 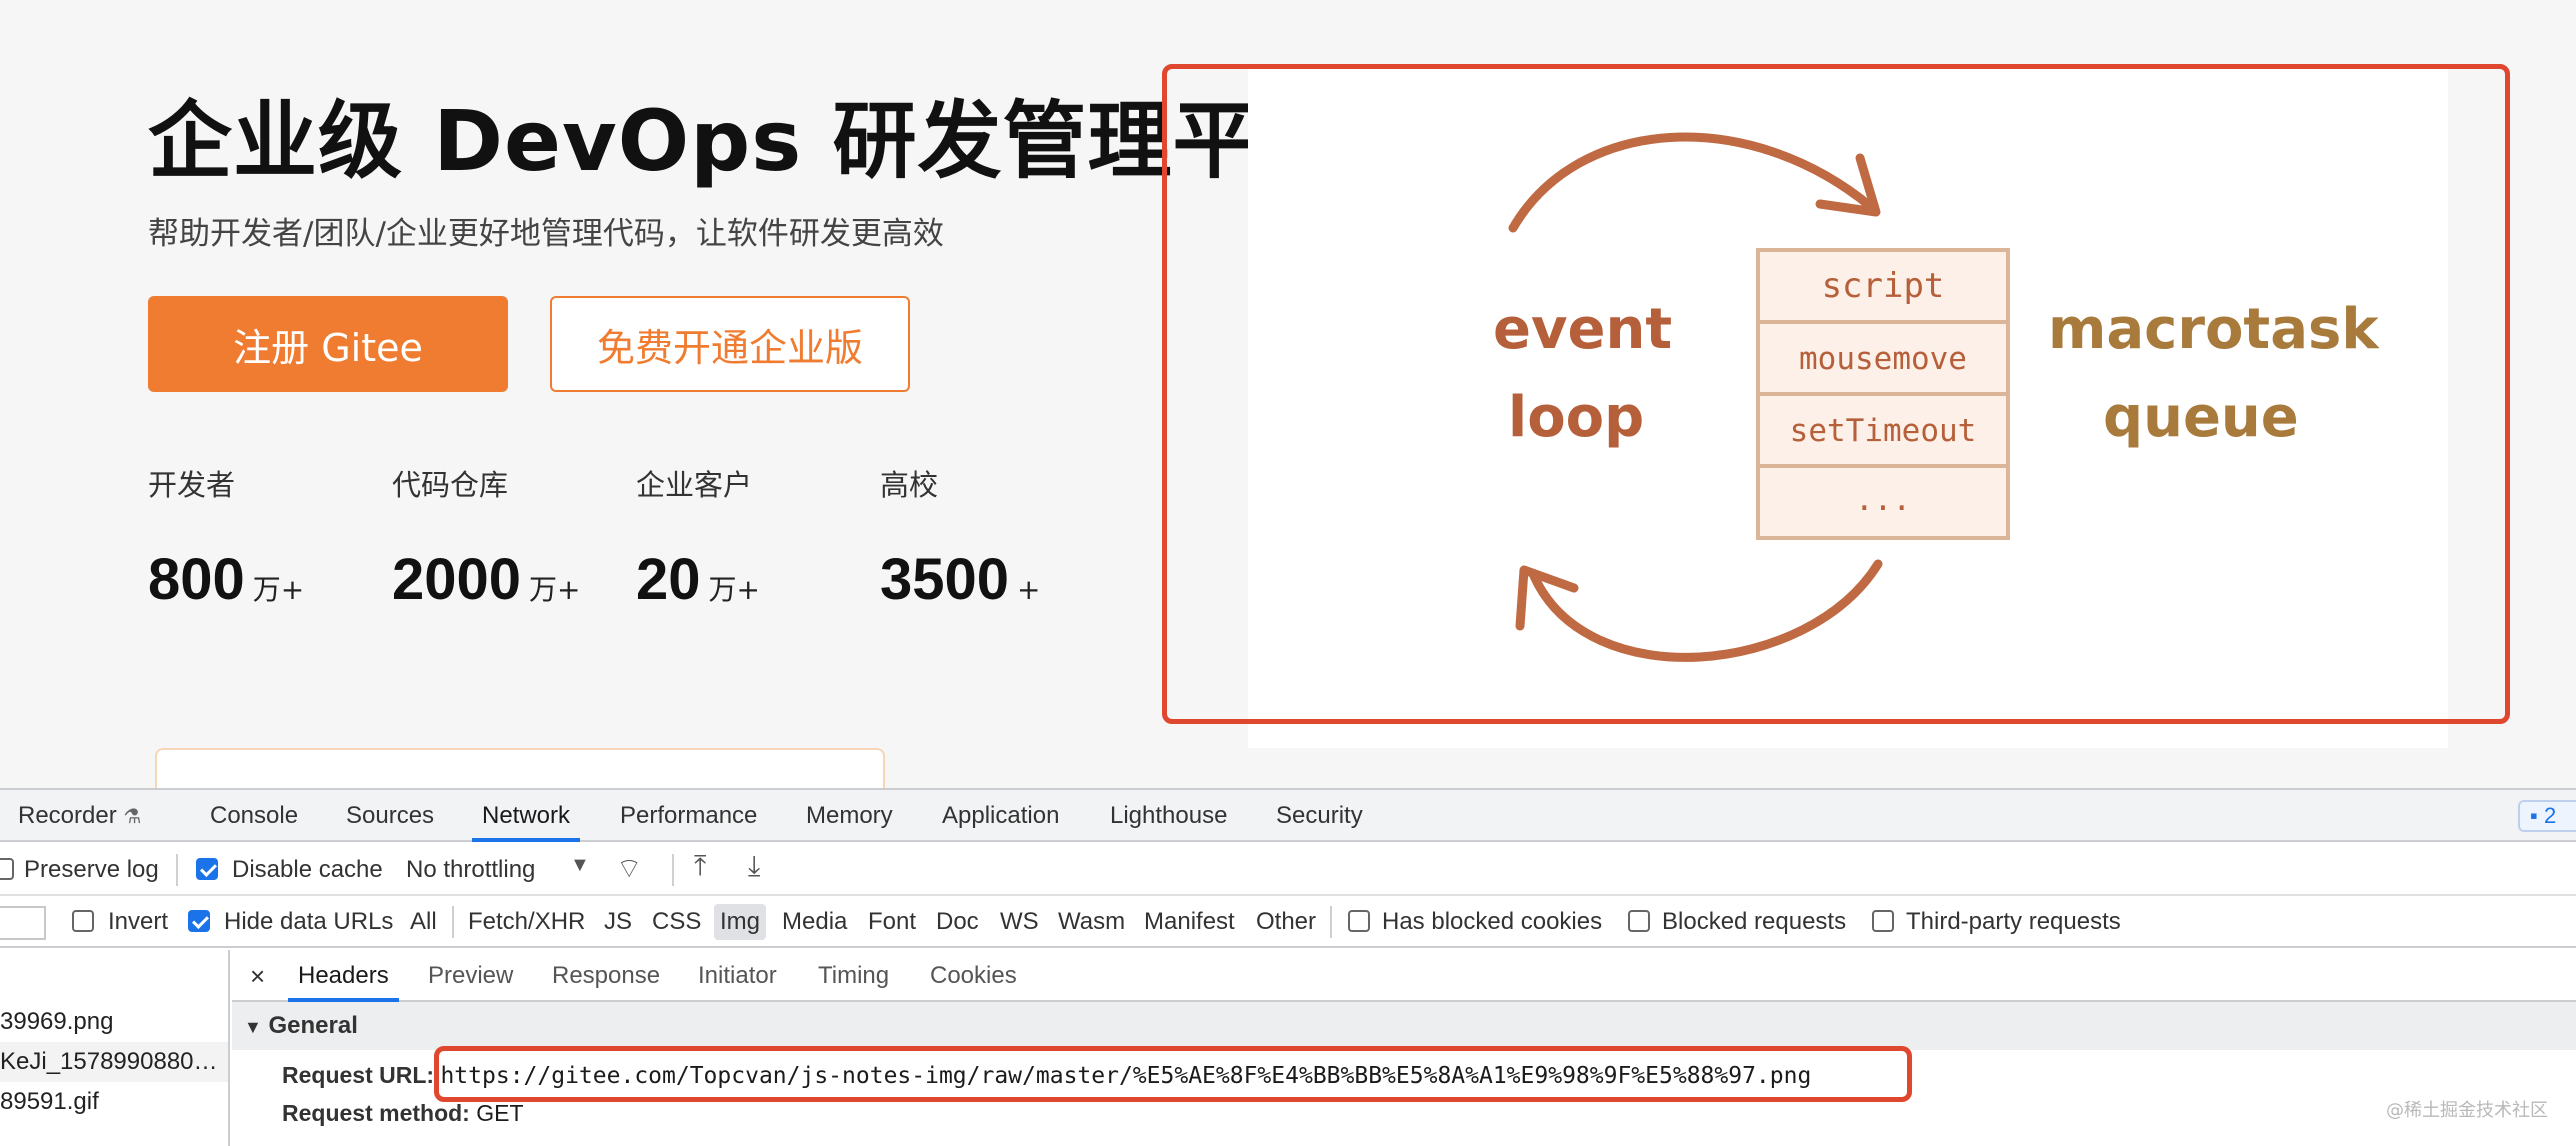 I want to click on stat-label: 高校, so click(x=909, y=485).